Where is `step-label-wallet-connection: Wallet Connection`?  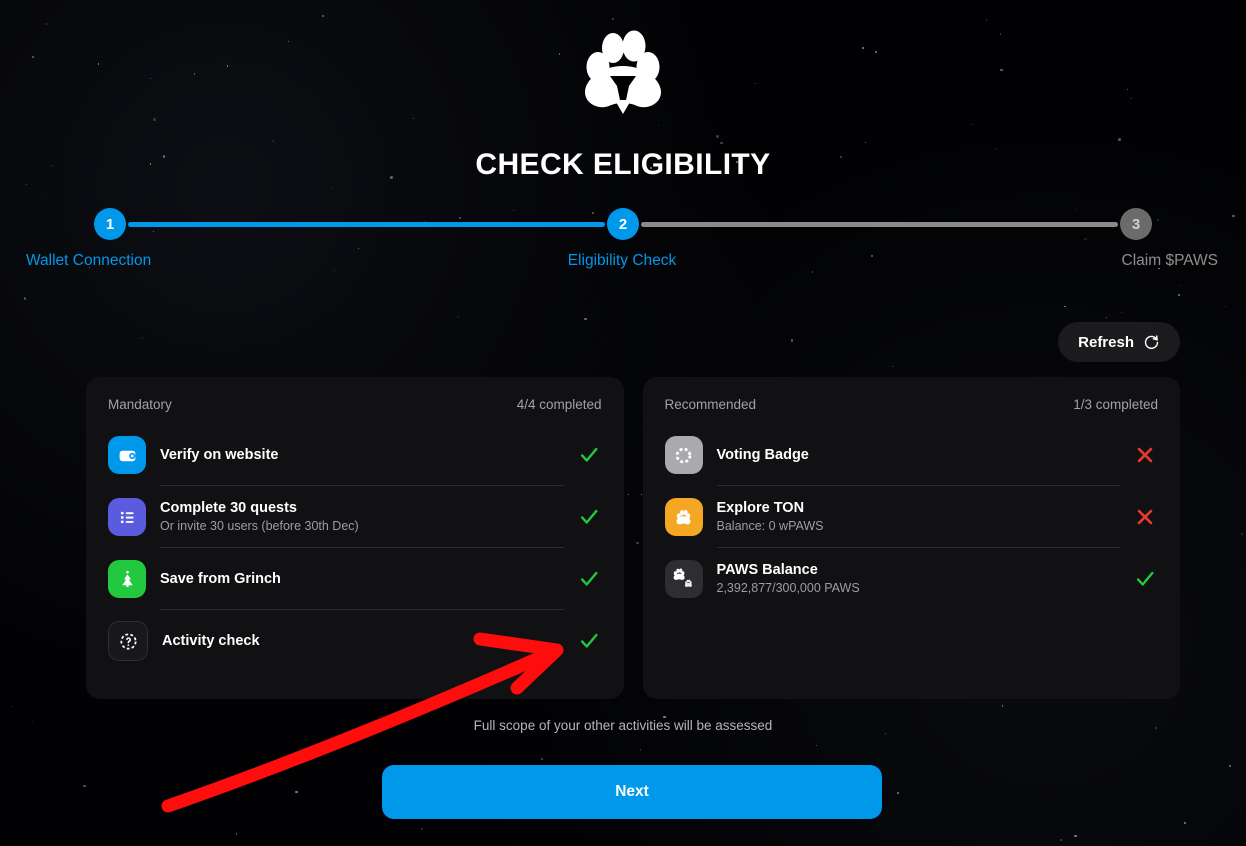 step-label-wallet-connection: Wallet Connection is located at coordinates (89, 260).